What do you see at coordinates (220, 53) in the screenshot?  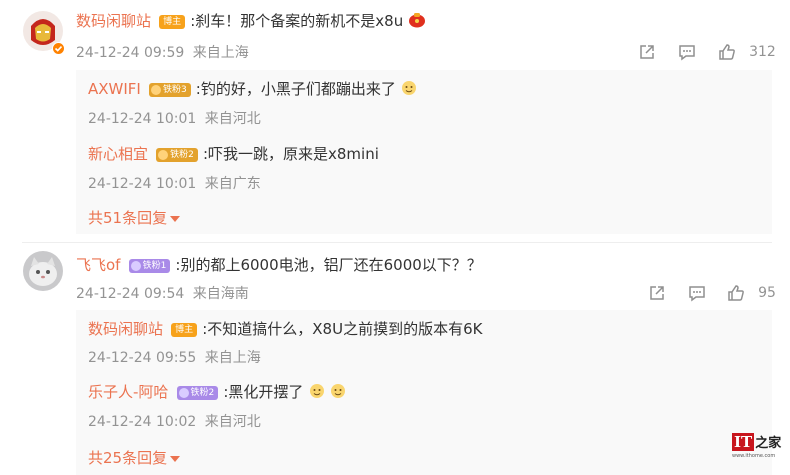 I see `comment-location: 来自上海` at bounding box center [220, 53].